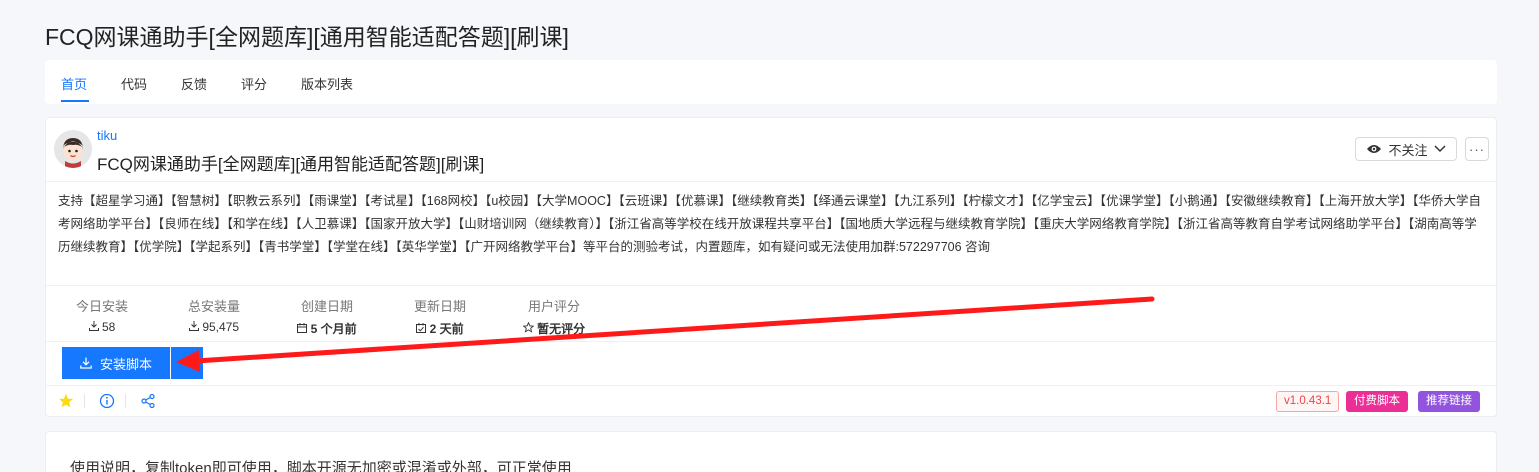  I want to click on tab-bar: 首页 代码 反馈 评分 版本列表, so click(771, 82).